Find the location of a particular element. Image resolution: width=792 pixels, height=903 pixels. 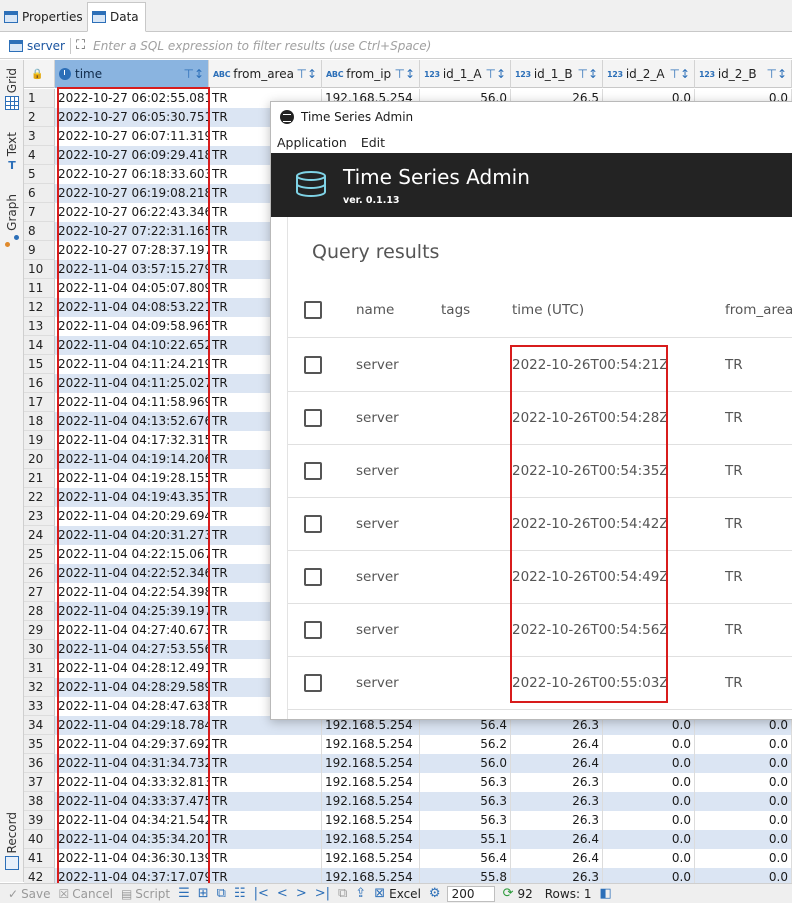

column-header-id-1-b: 123 id_1_B ⊤↕ is located at coordinates (557, 74).